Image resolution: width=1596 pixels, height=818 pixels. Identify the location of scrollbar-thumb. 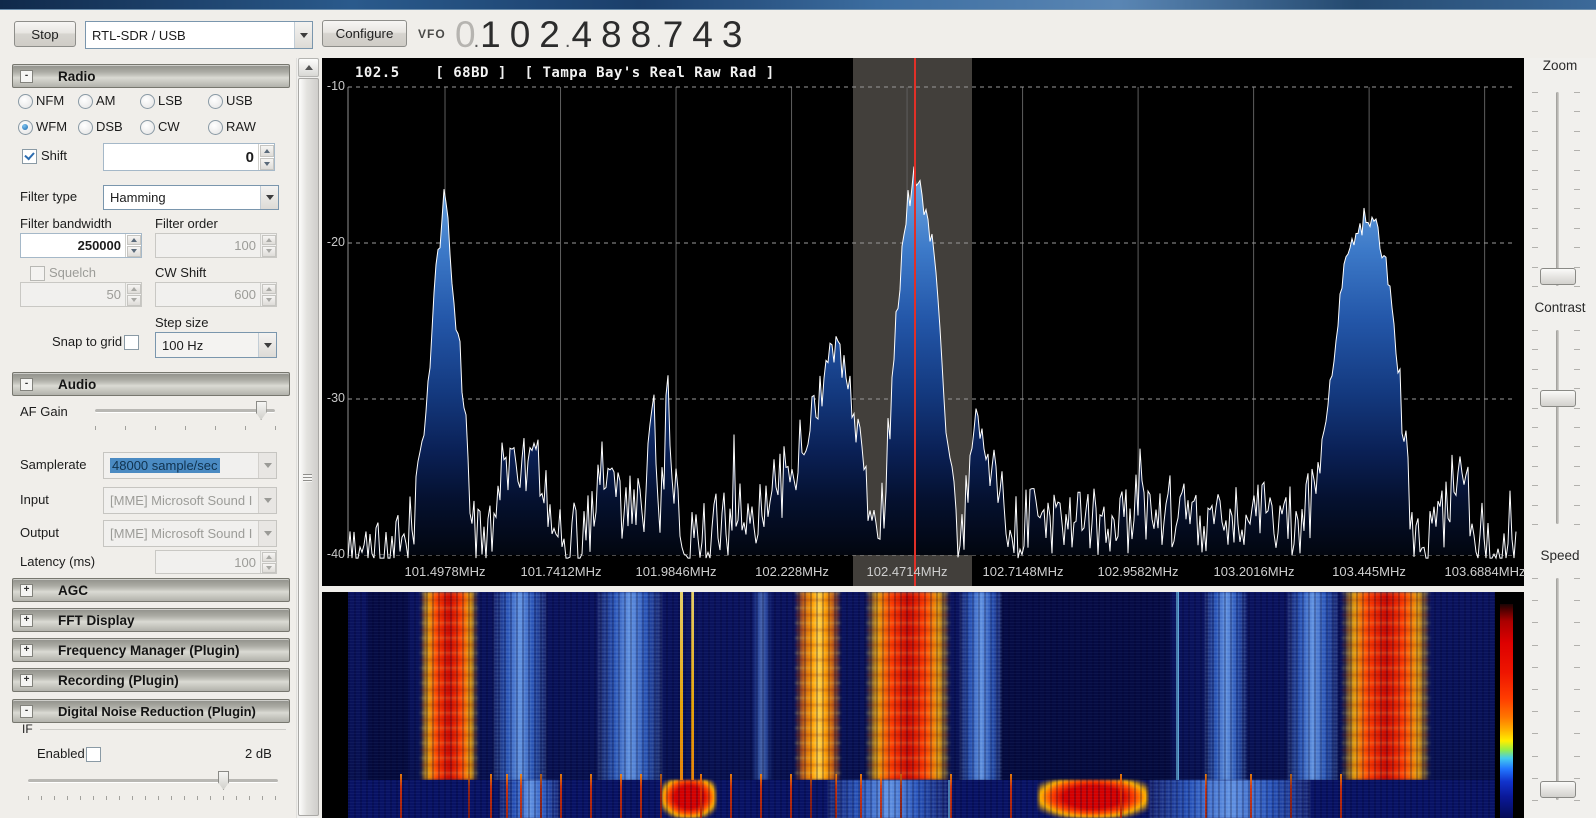
(308, 447).